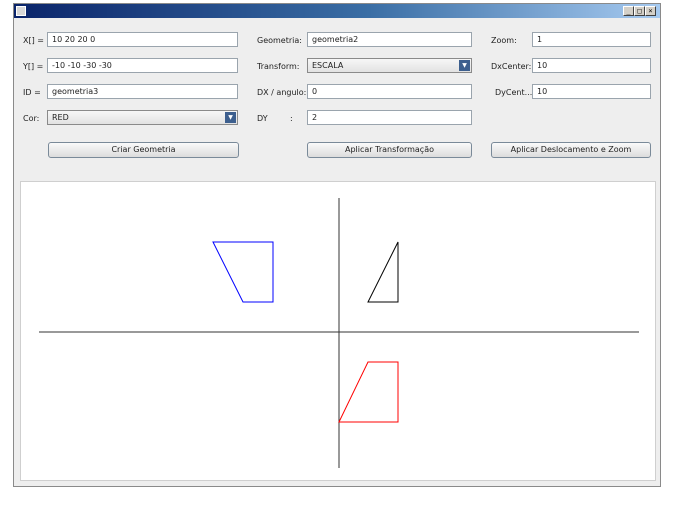  I want to click on transform-select: ESCALA ▼, so click(389, 65).